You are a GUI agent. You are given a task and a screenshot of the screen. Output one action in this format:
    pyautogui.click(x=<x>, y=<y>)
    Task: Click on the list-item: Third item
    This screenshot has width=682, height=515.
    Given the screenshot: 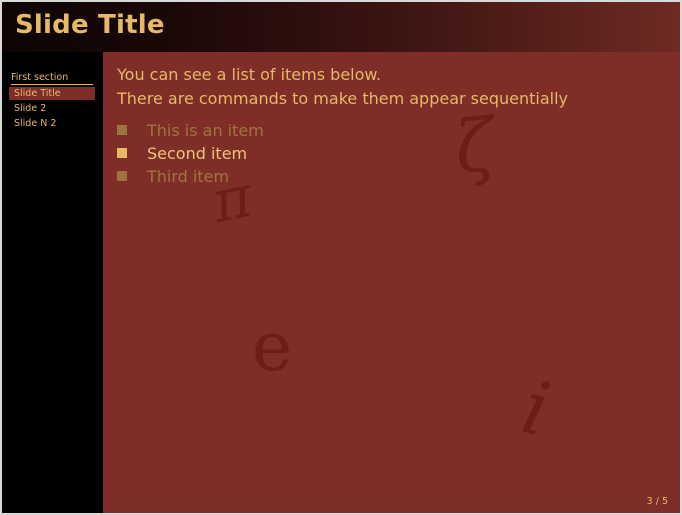 What is the action you would take?
    pyautogui.click(x=173, y=176)
    